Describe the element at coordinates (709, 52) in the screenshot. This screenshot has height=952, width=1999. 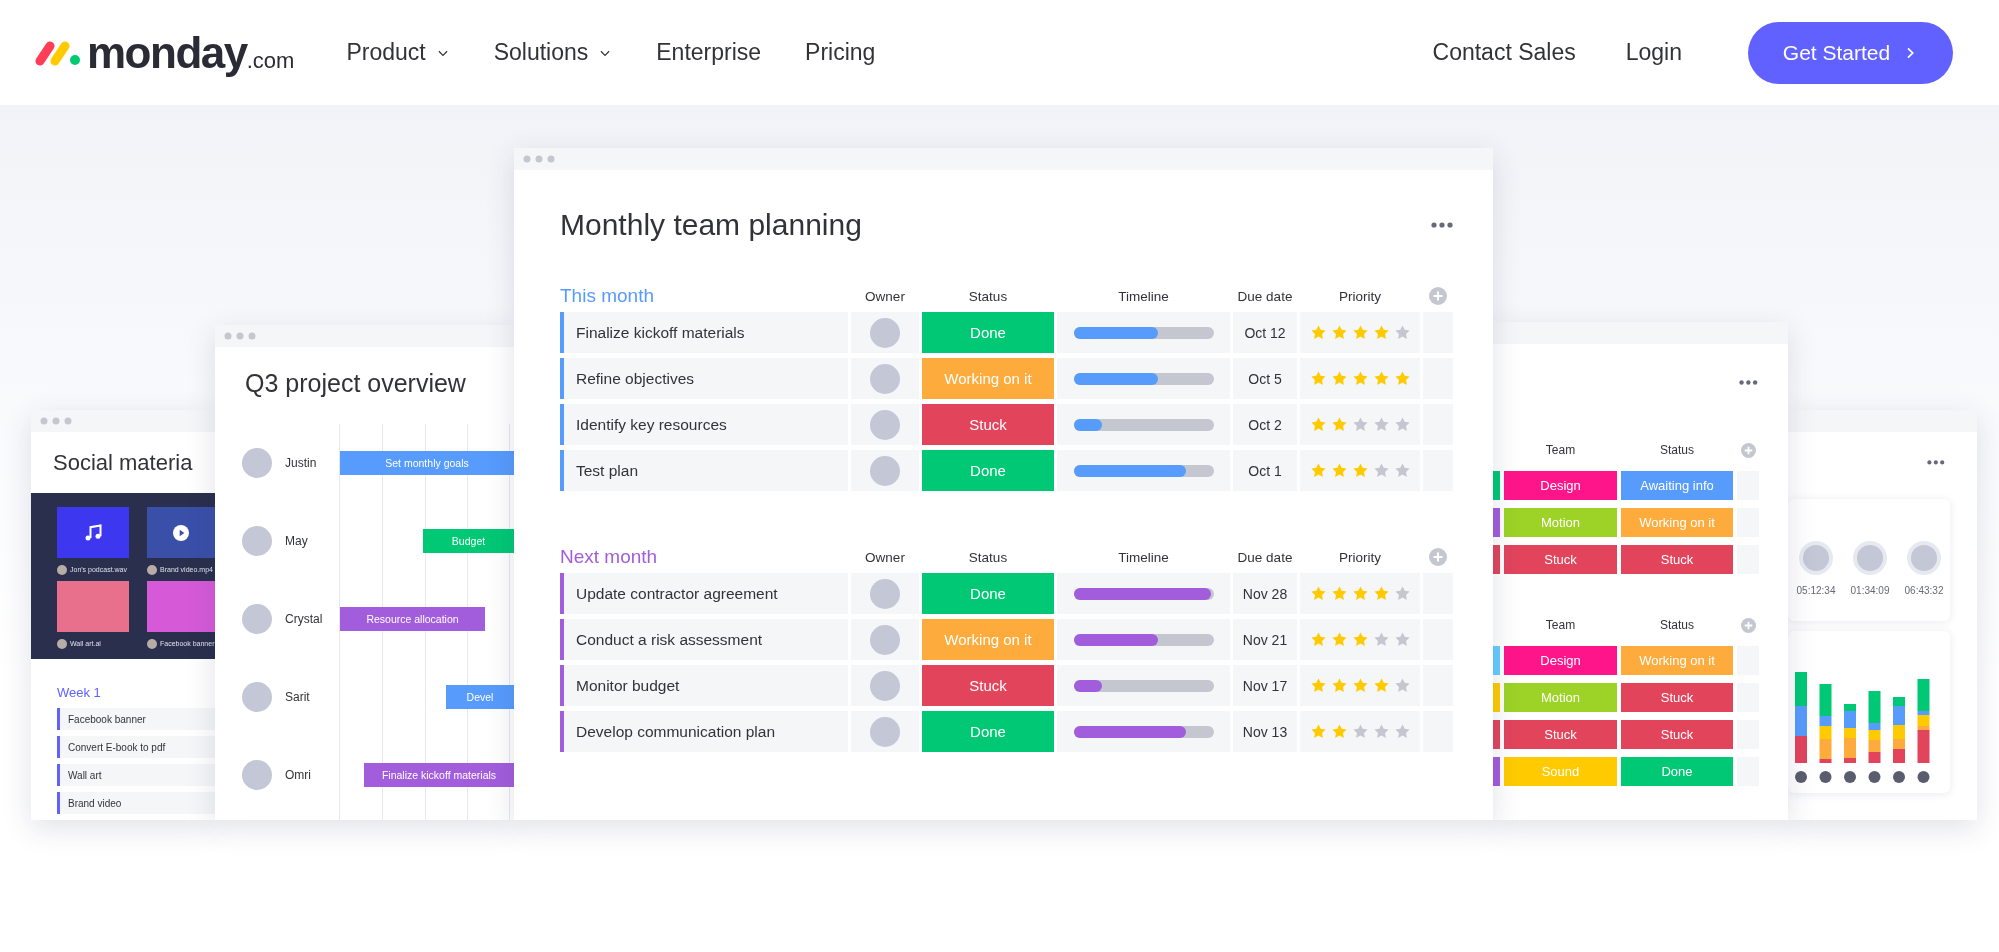
I see `nav-item: Enterprise` at that location.